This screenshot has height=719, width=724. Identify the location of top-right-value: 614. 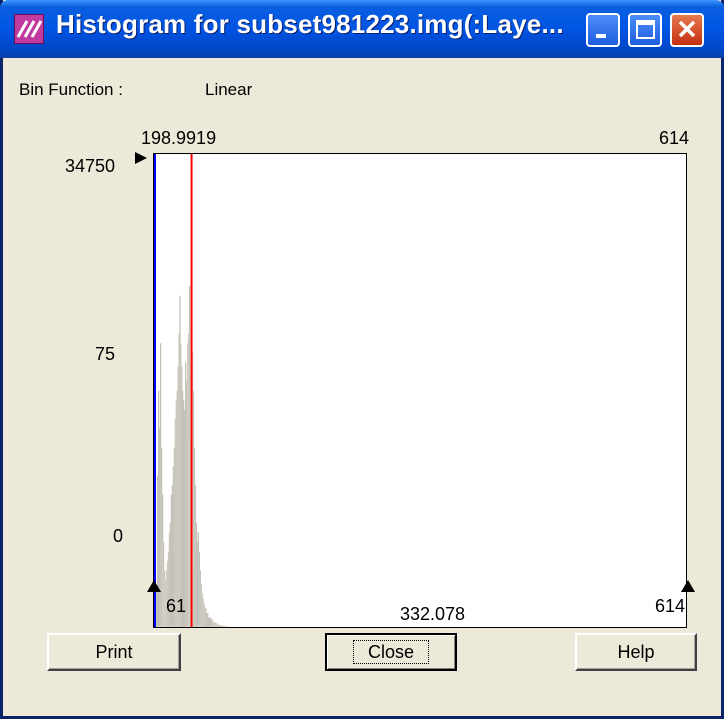
(674, 138).